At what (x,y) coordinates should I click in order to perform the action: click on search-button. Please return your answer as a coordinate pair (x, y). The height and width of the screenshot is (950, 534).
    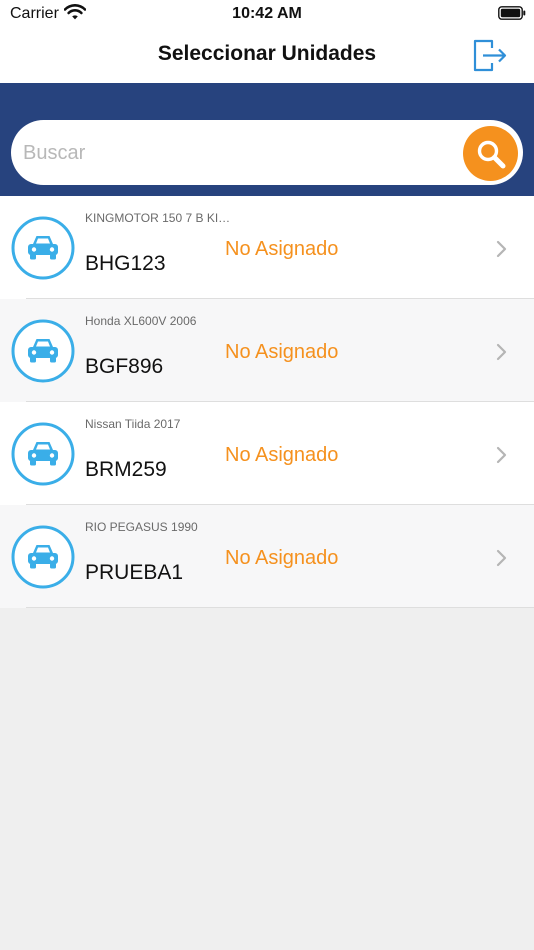
    Looking at the image, I should click on (490, 153).